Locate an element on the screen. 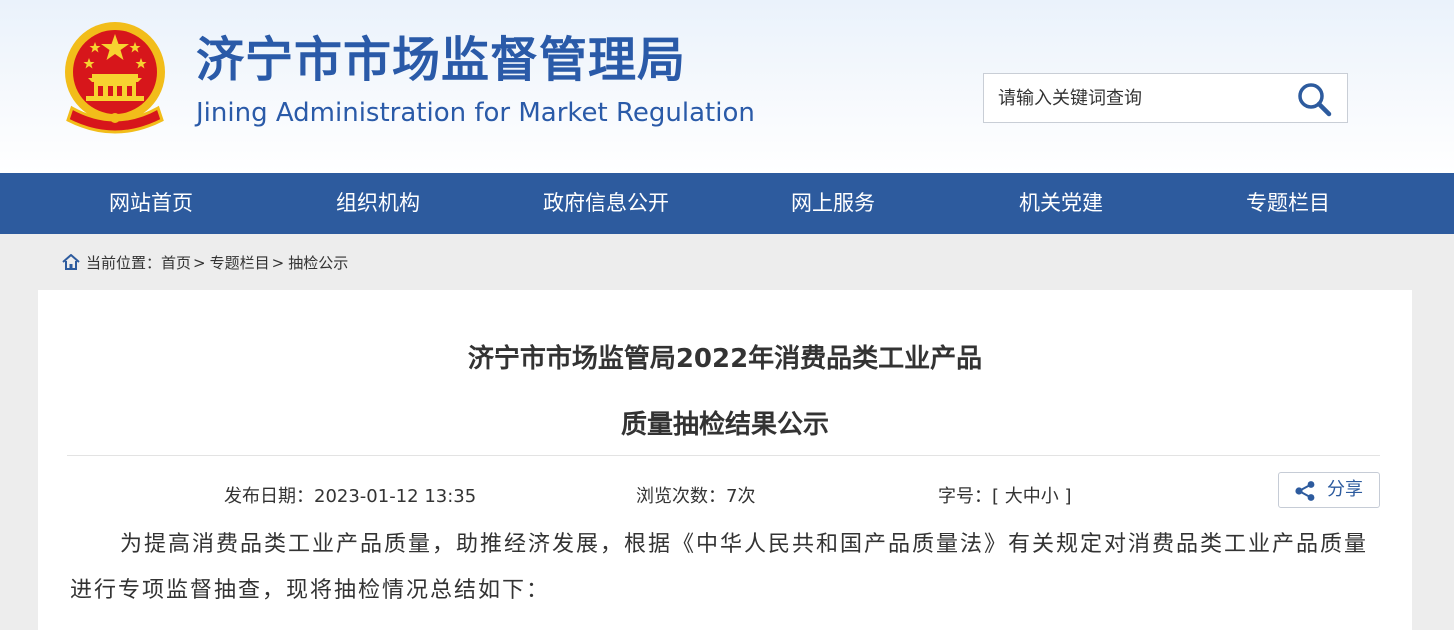 Image resolution: width=1454 pixels, height=630 pixels. nav-item-organization: 组织机构 is located at coordinates (378, 203).